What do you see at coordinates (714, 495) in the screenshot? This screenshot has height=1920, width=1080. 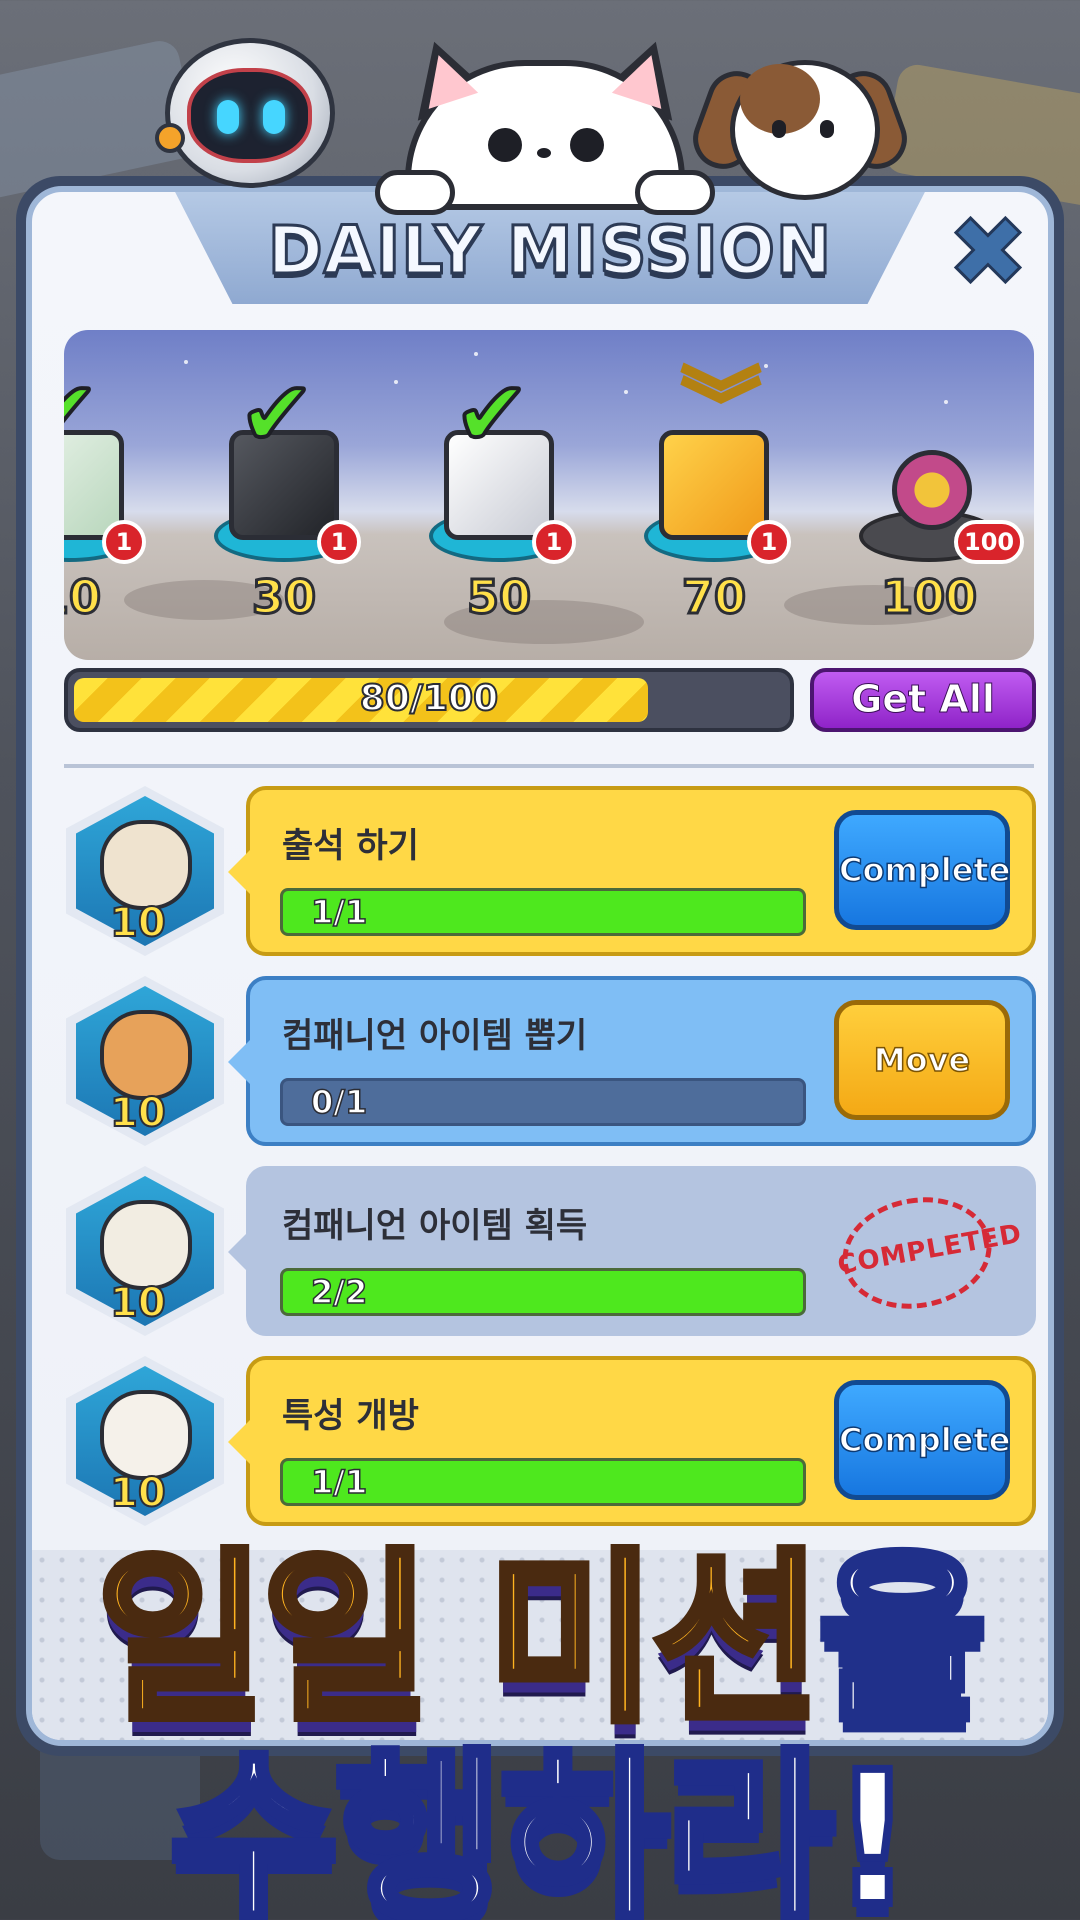 I see `reward-slot: ︾ 1 70` at bounding box center [714, 495].